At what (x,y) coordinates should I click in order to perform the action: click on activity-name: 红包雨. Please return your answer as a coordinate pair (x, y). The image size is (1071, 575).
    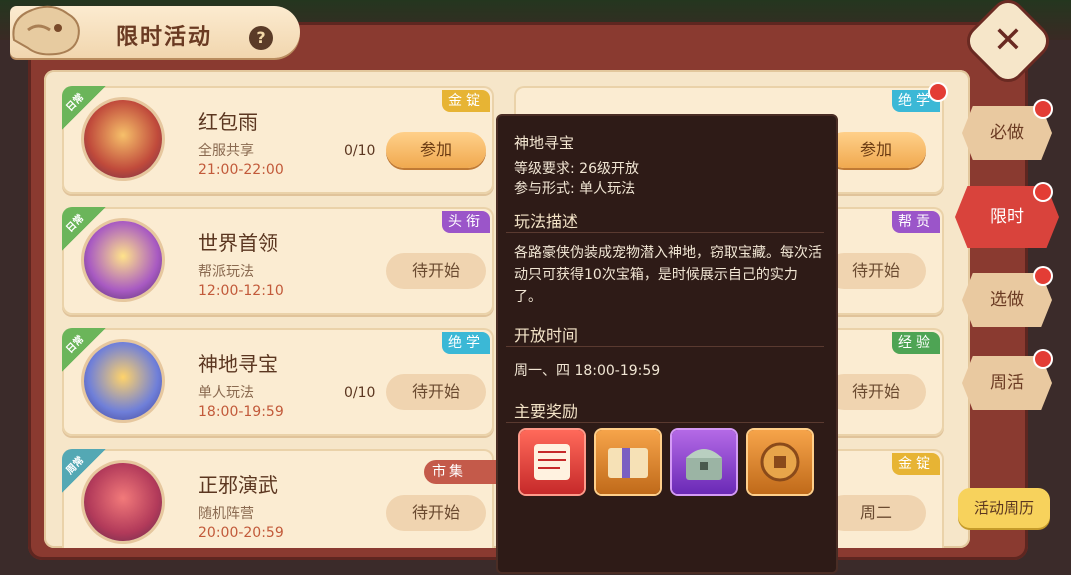
    Looking at the image, I should click on (228, 122).